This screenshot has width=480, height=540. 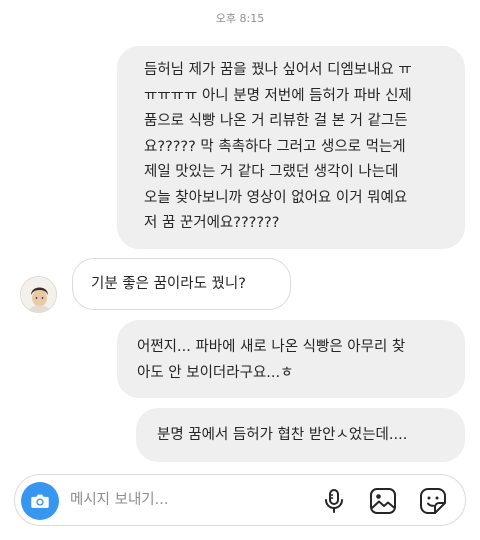 I want to click on voice-message-button, so click(x=334, y=501).